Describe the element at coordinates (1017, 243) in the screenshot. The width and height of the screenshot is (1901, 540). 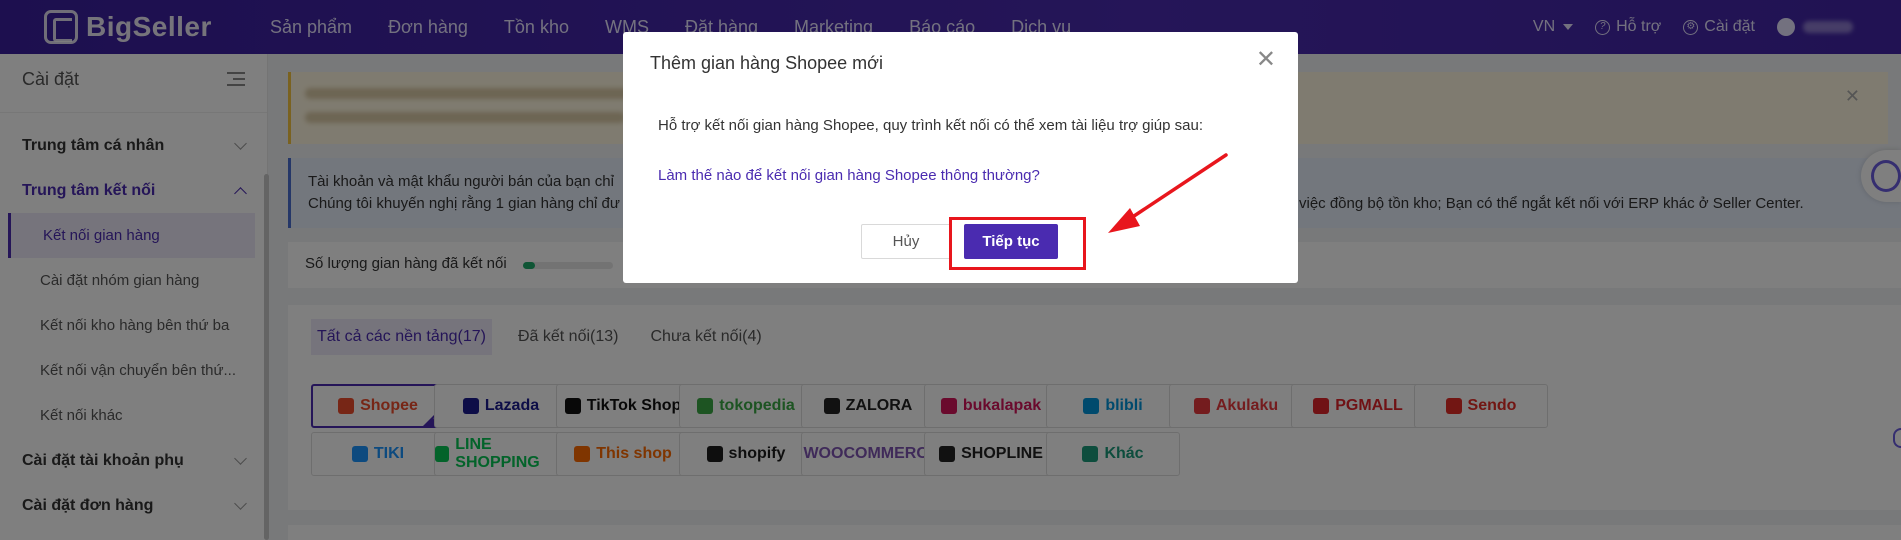
I see `annotation-highlight-box` at that location.